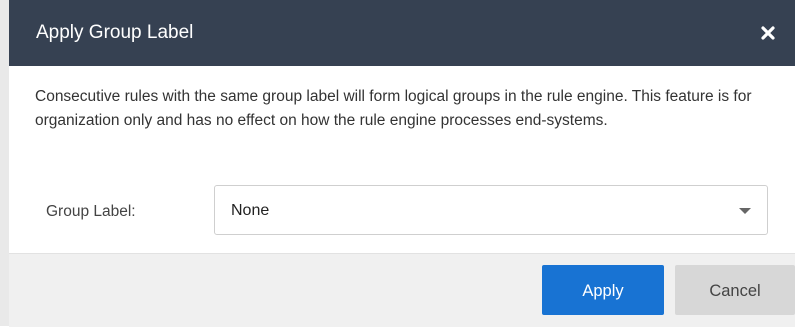 Image resolution: width=795 pixels, height=327 pixels. What do you see at coordinates (250, 210) in the screenshot?
I see `group-label-selected-value: None` at bounding box center [250, 210].